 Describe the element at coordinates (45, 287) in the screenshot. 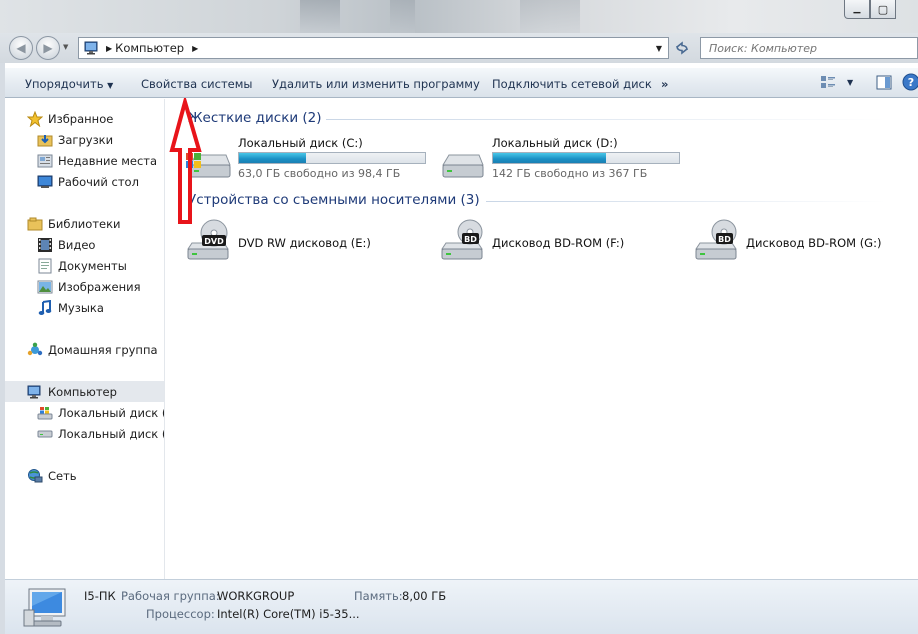

I see `pictures-icon` at that location.